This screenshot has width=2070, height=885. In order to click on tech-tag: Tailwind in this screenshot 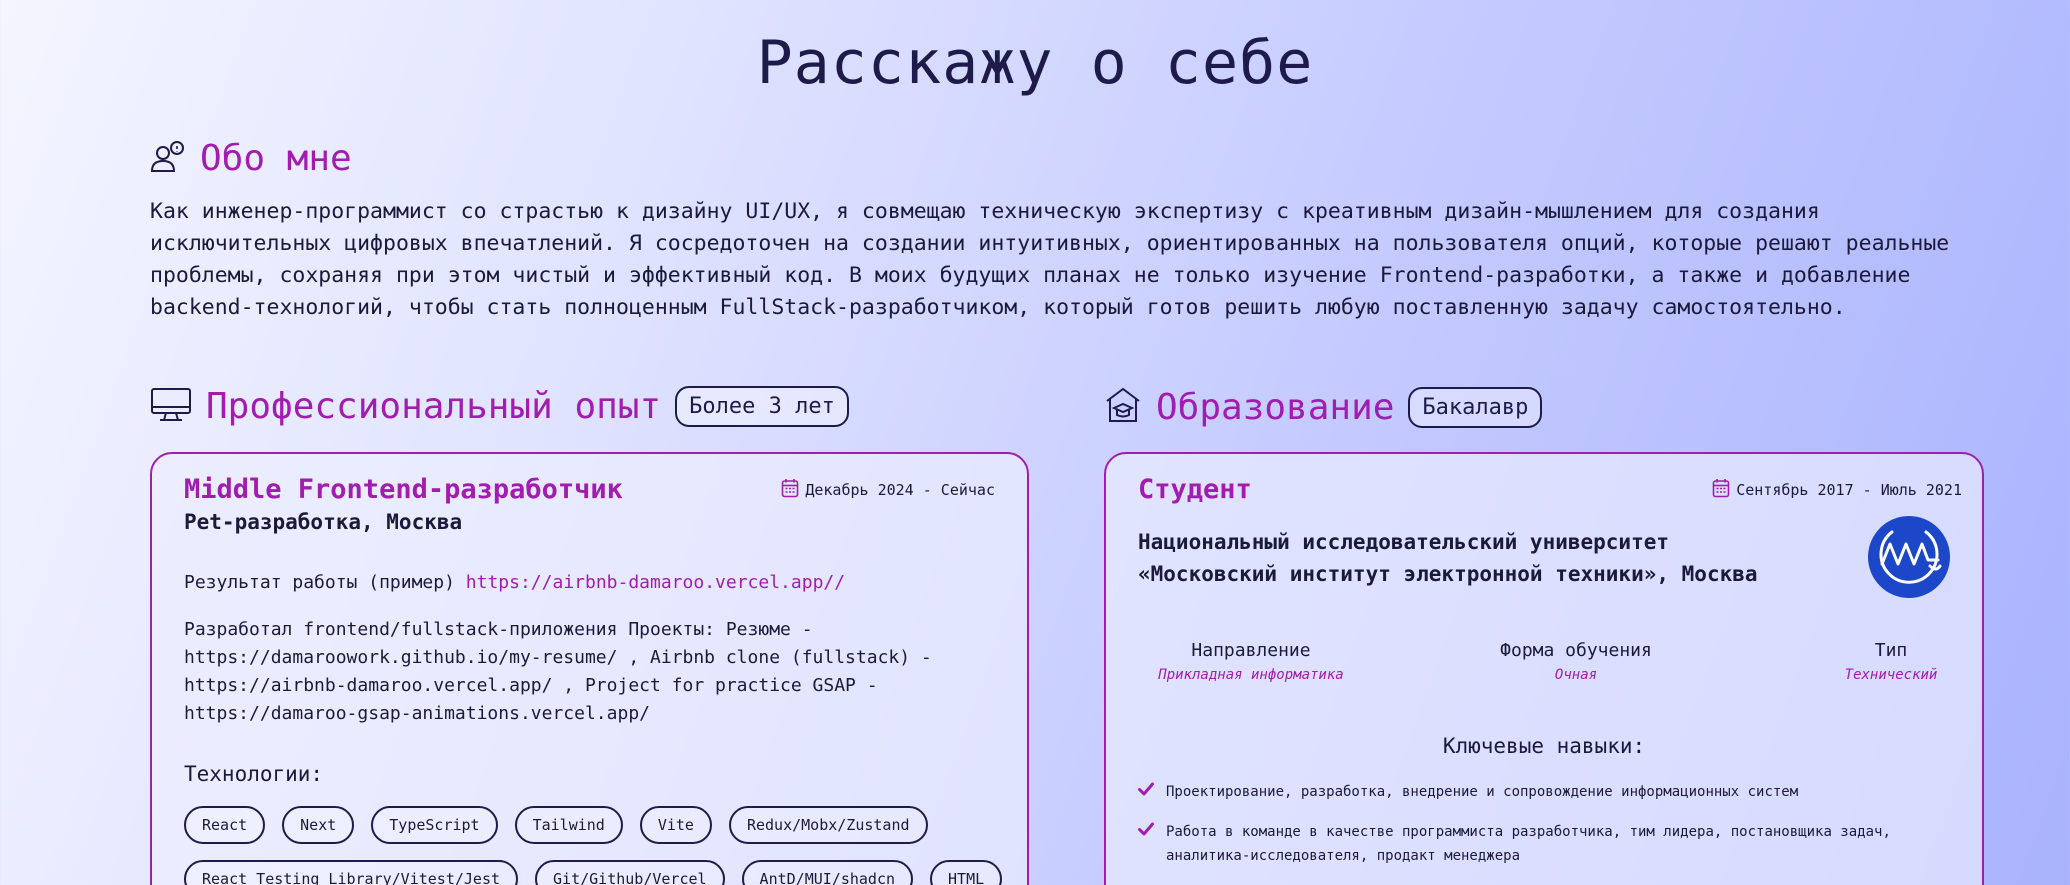, I will do `click(568, 825)`.